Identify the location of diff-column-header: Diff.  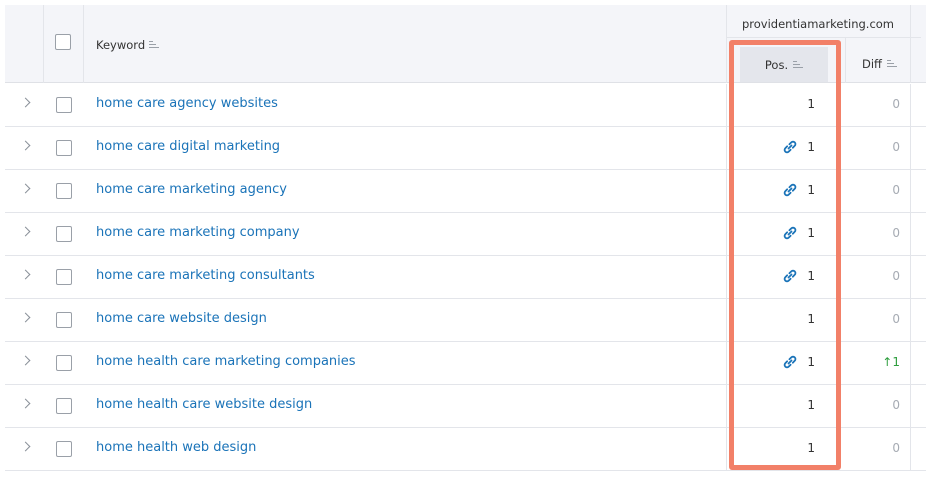
(879, 64).